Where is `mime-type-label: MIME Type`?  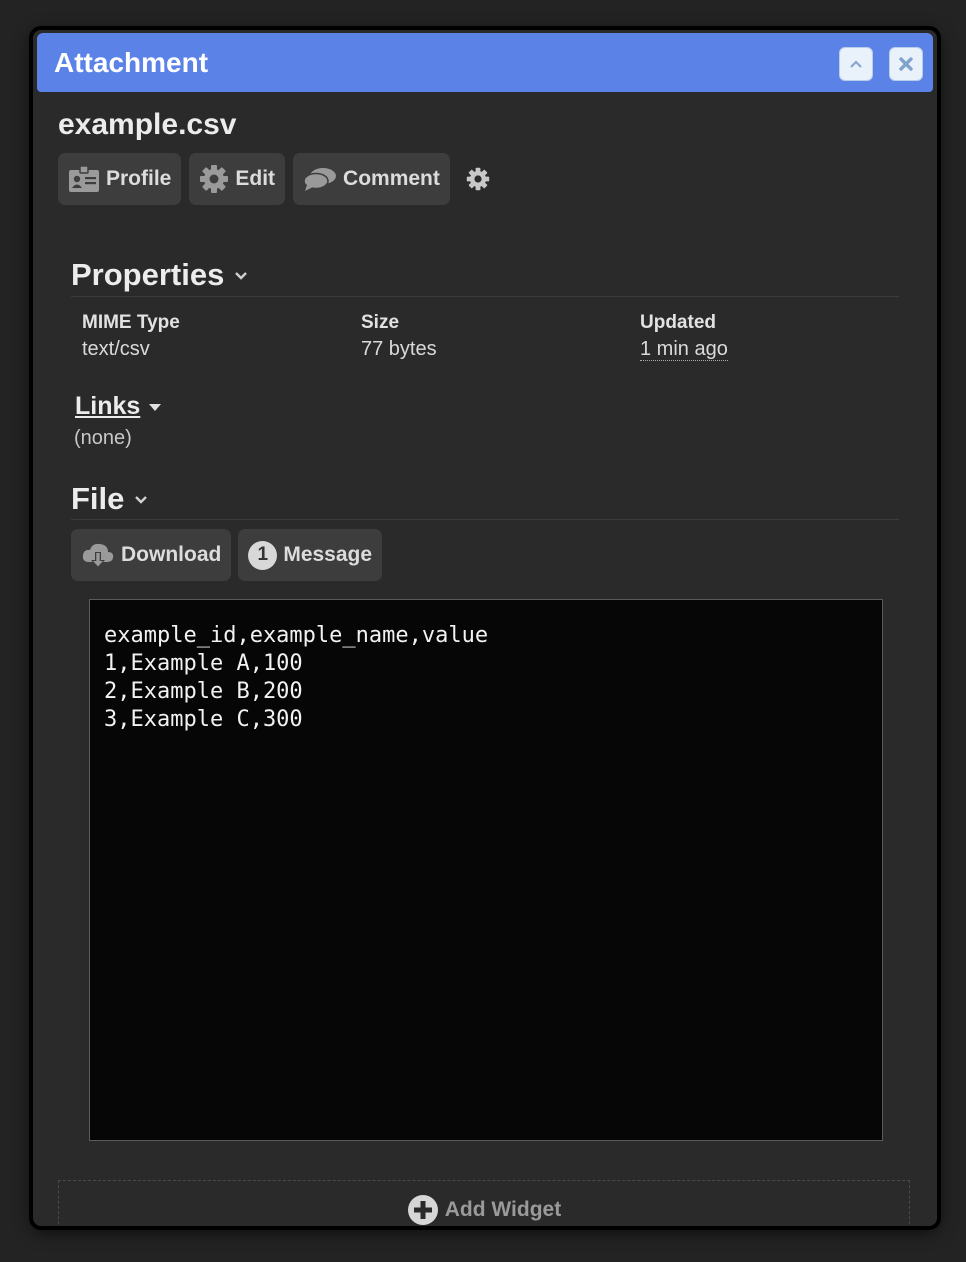
mime-type-label: MIME Type is located at coordinates (131, 322).